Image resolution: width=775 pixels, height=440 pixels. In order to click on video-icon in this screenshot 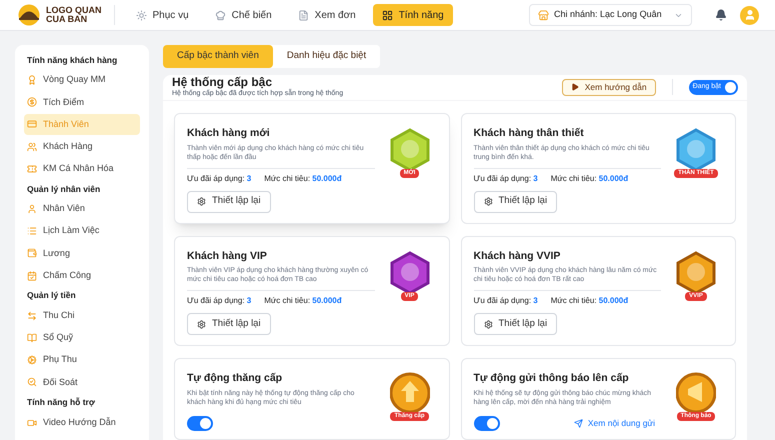, I will do `click(32, 423)`.